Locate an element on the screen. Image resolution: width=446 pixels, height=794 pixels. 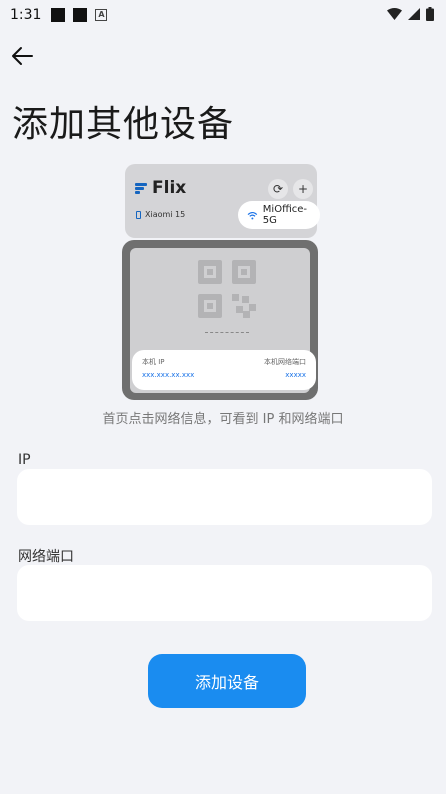
back-button is located at coordinates (24, 56).